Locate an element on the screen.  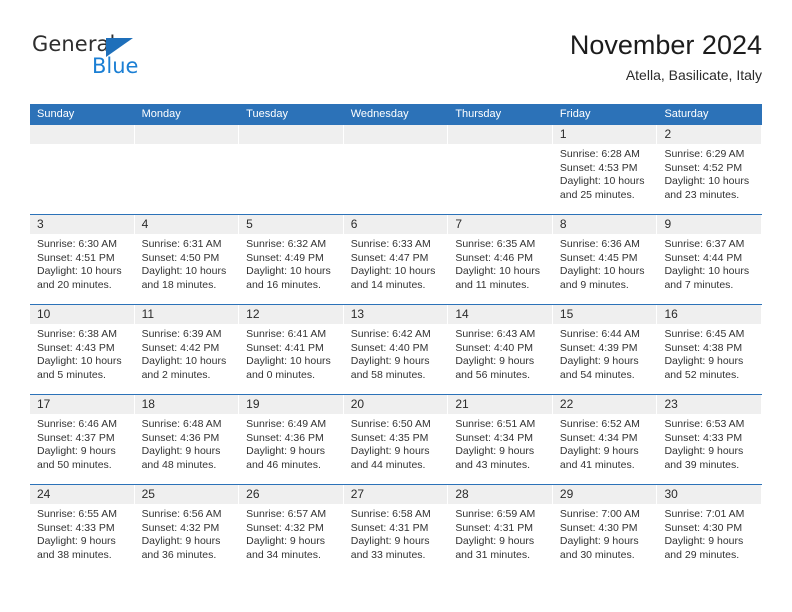
daylight-text-line2: and 23 minutes. is located at coordinates (702, 194).